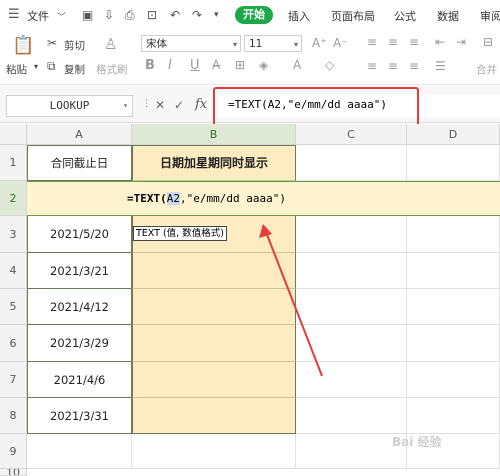 Image resolution: width=500 pixels, height=476 pixels. I want to click on annotation-arrow, so click(291, 300).